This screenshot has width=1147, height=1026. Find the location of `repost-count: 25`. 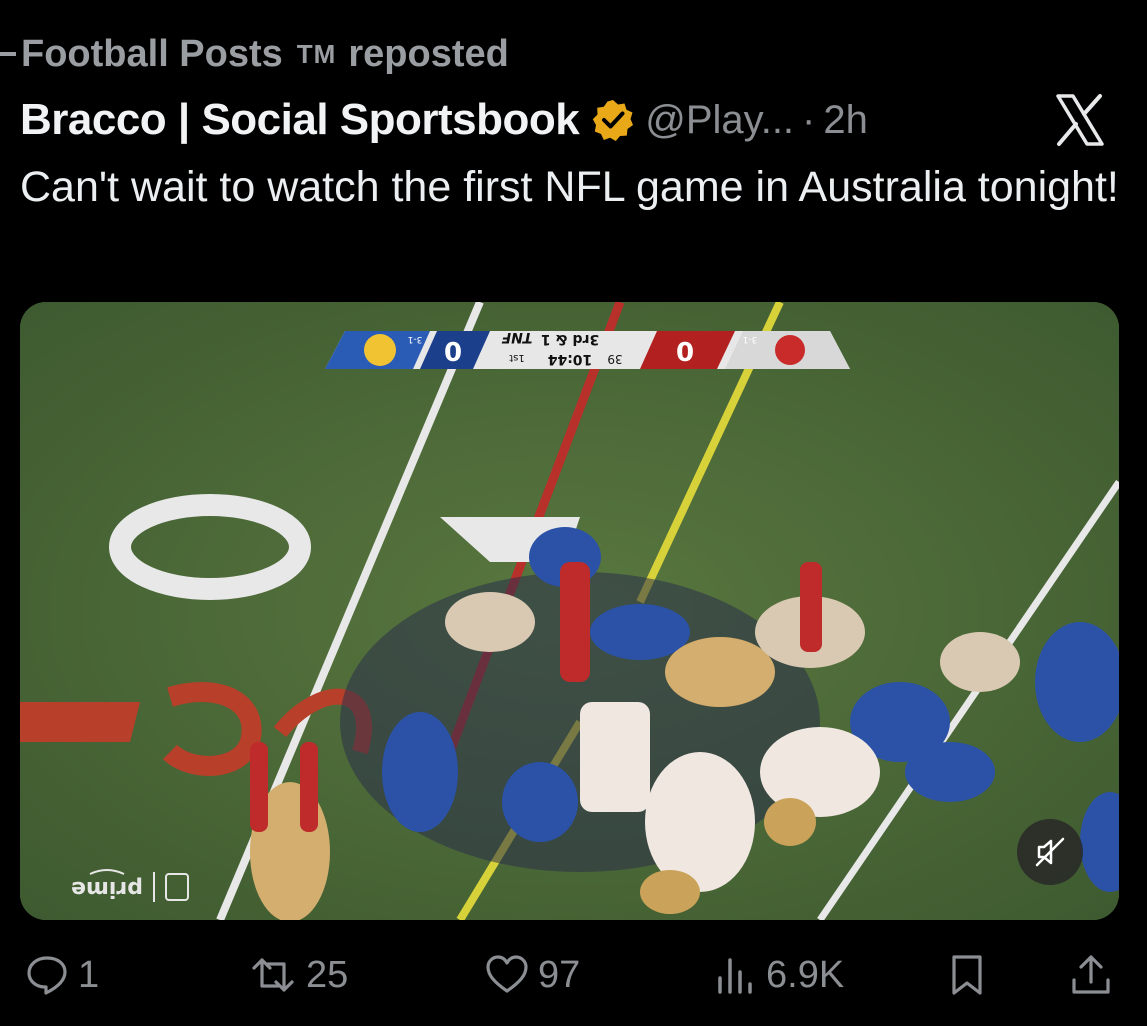

repost-count: 25 is located at coordinates (327, 974).